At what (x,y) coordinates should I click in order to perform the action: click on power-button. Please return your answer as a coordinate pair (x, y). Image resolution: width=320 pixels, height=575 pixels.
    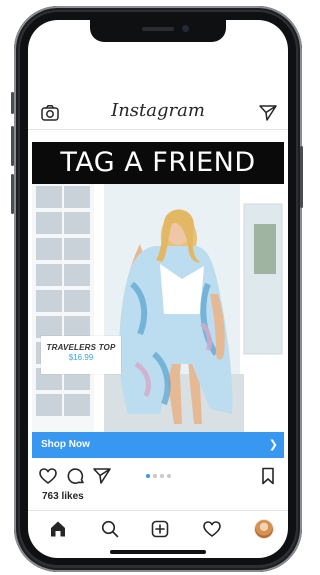
    Looking at the image, I should click on (301, 177).